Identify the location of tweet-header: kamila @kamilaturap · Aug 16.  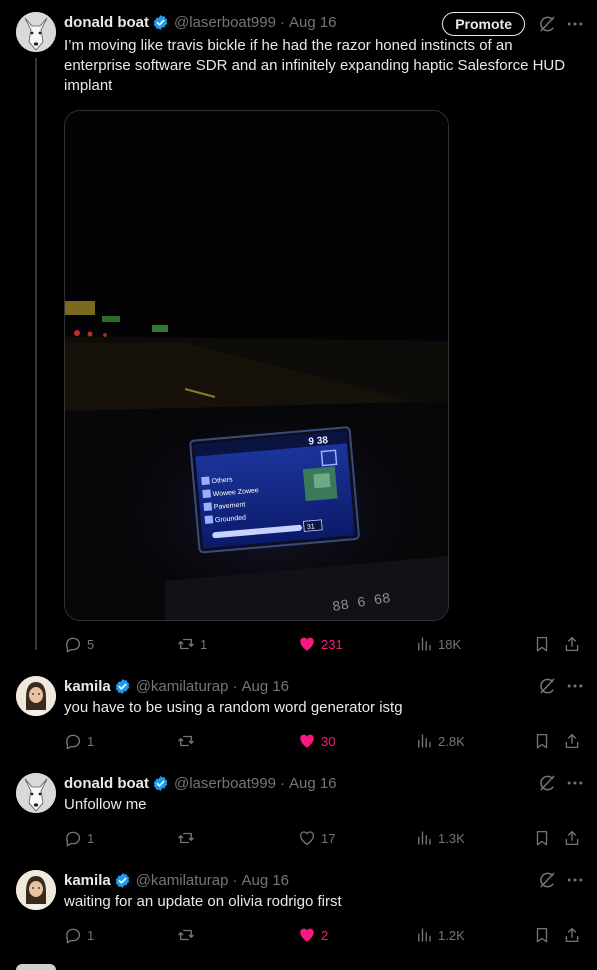
(324, 880).